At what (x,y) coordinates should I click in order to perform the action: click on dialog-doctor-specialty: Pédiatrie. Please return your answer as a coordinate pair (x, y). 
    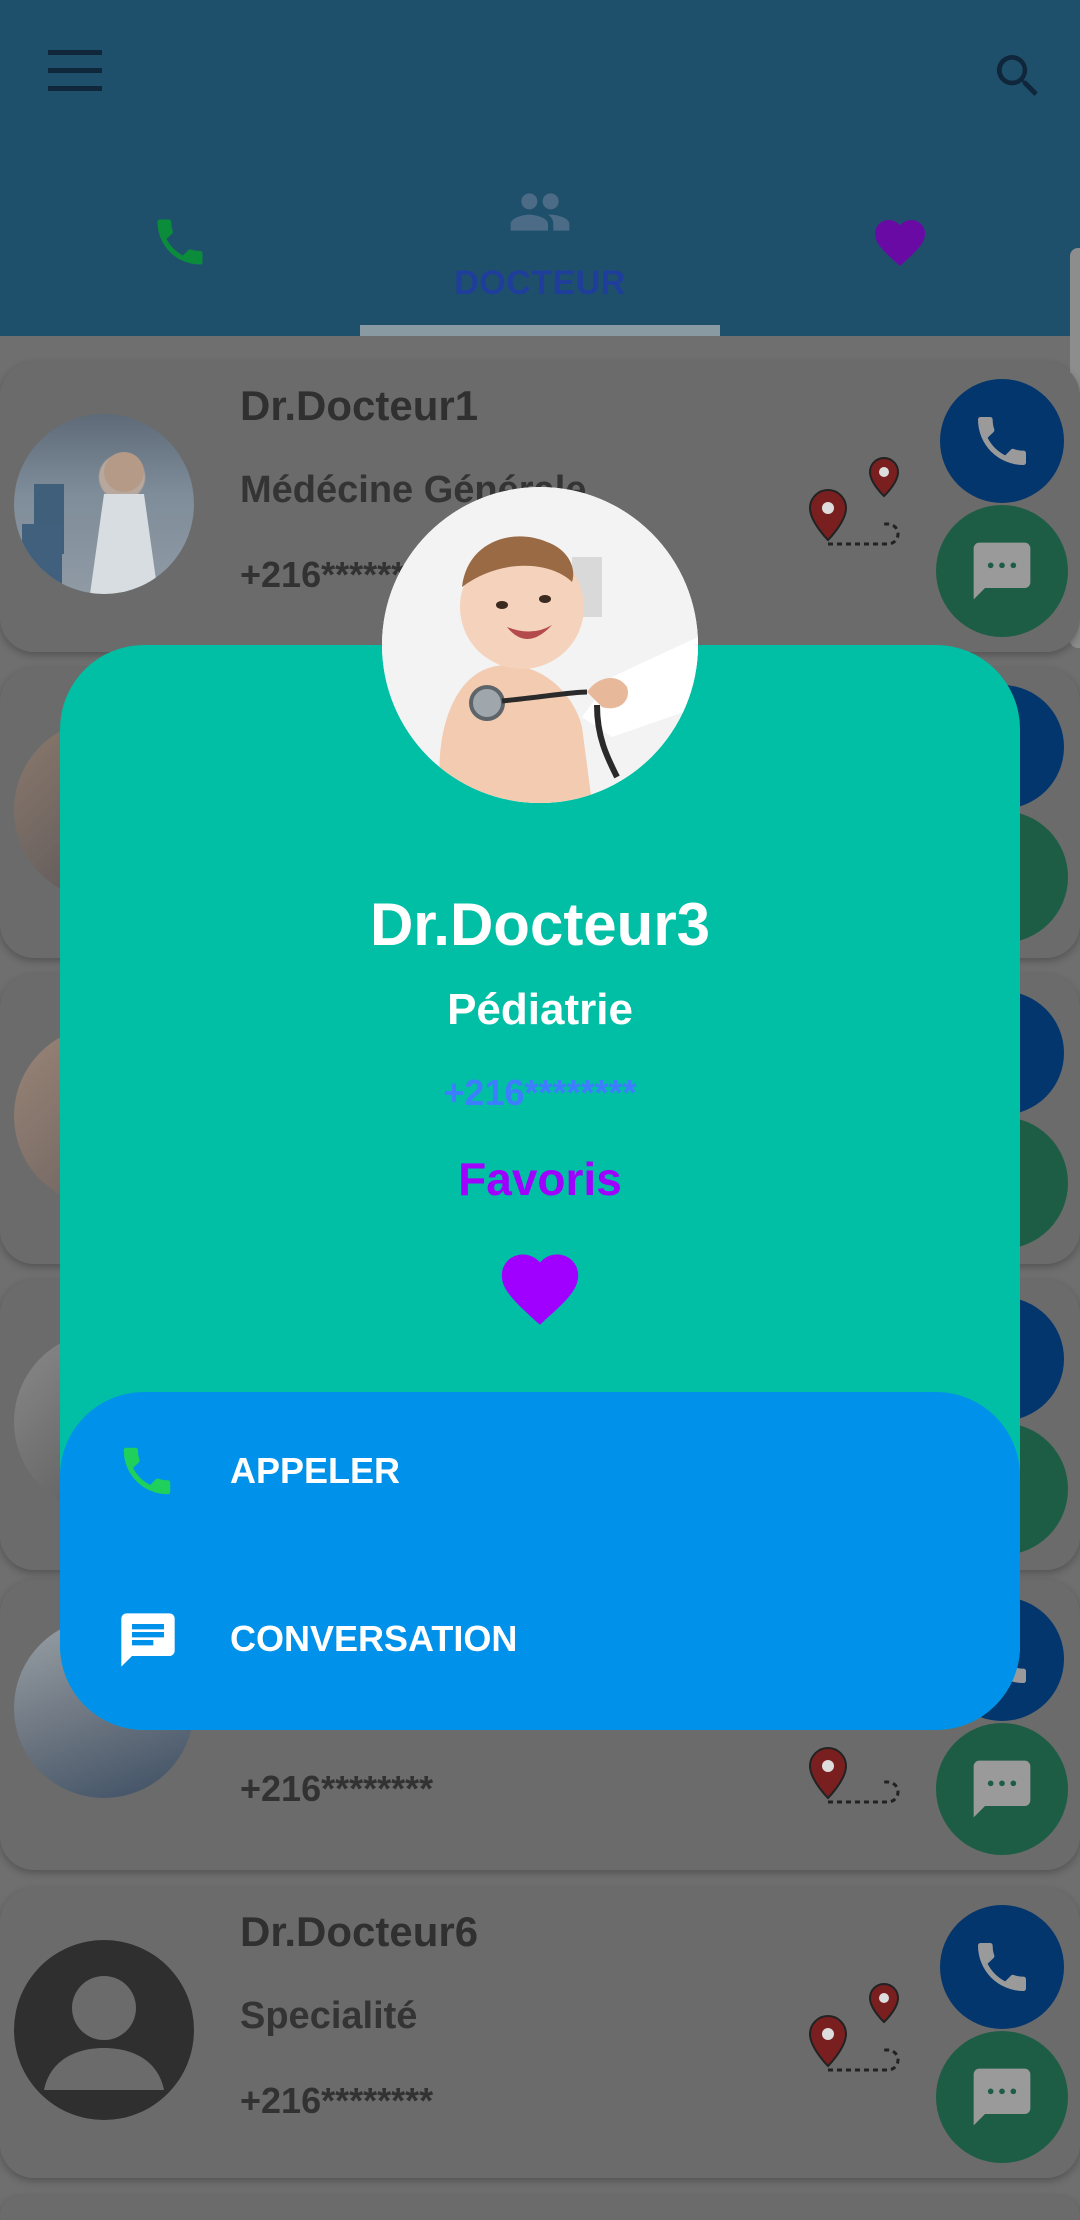
    Looking at the image, I should click on (540, 1009).